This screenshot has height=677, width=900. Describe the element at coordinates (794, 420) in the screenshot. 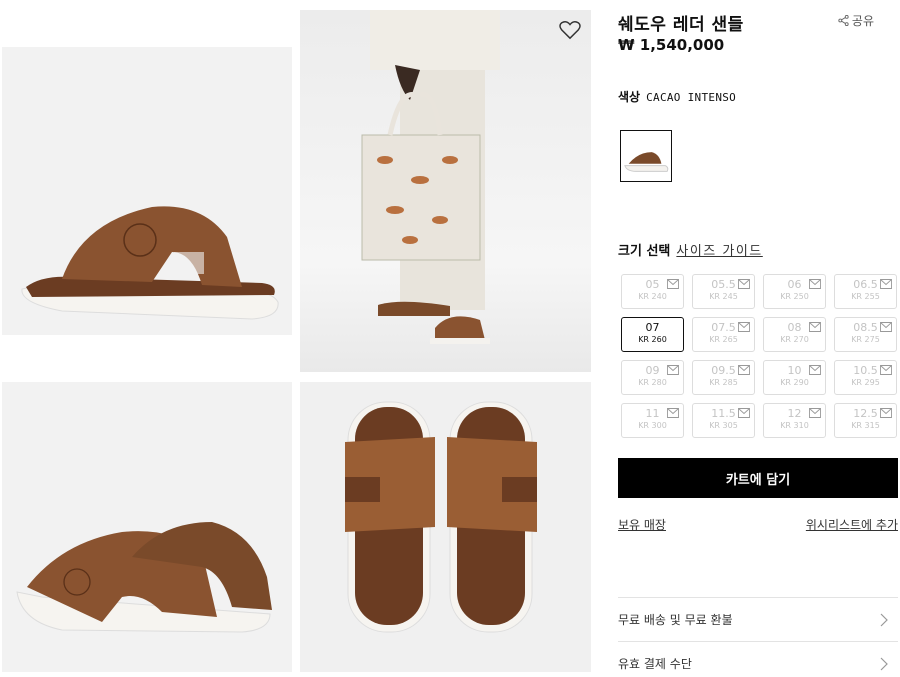

I see `size-option-12: 12 KR 310` at that location.